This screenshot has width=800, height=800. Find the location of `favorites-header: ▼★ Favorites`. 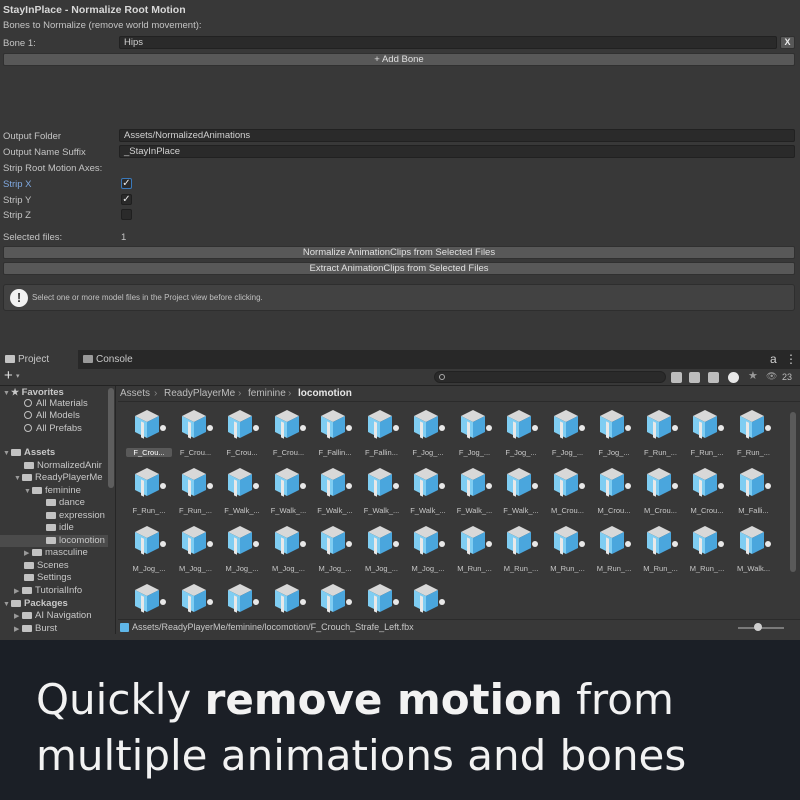

favorites-header: ▼★ Favorites is located at coordinates (33, 392).